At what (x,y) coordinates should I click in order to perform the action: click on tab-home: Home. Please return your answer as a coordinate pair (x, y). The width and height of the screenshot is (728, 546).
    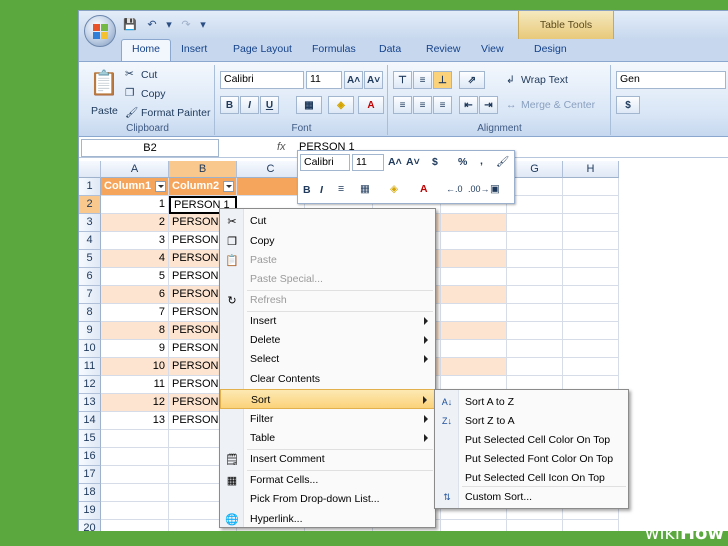
    Looking at the image, I should click on (146, 50).